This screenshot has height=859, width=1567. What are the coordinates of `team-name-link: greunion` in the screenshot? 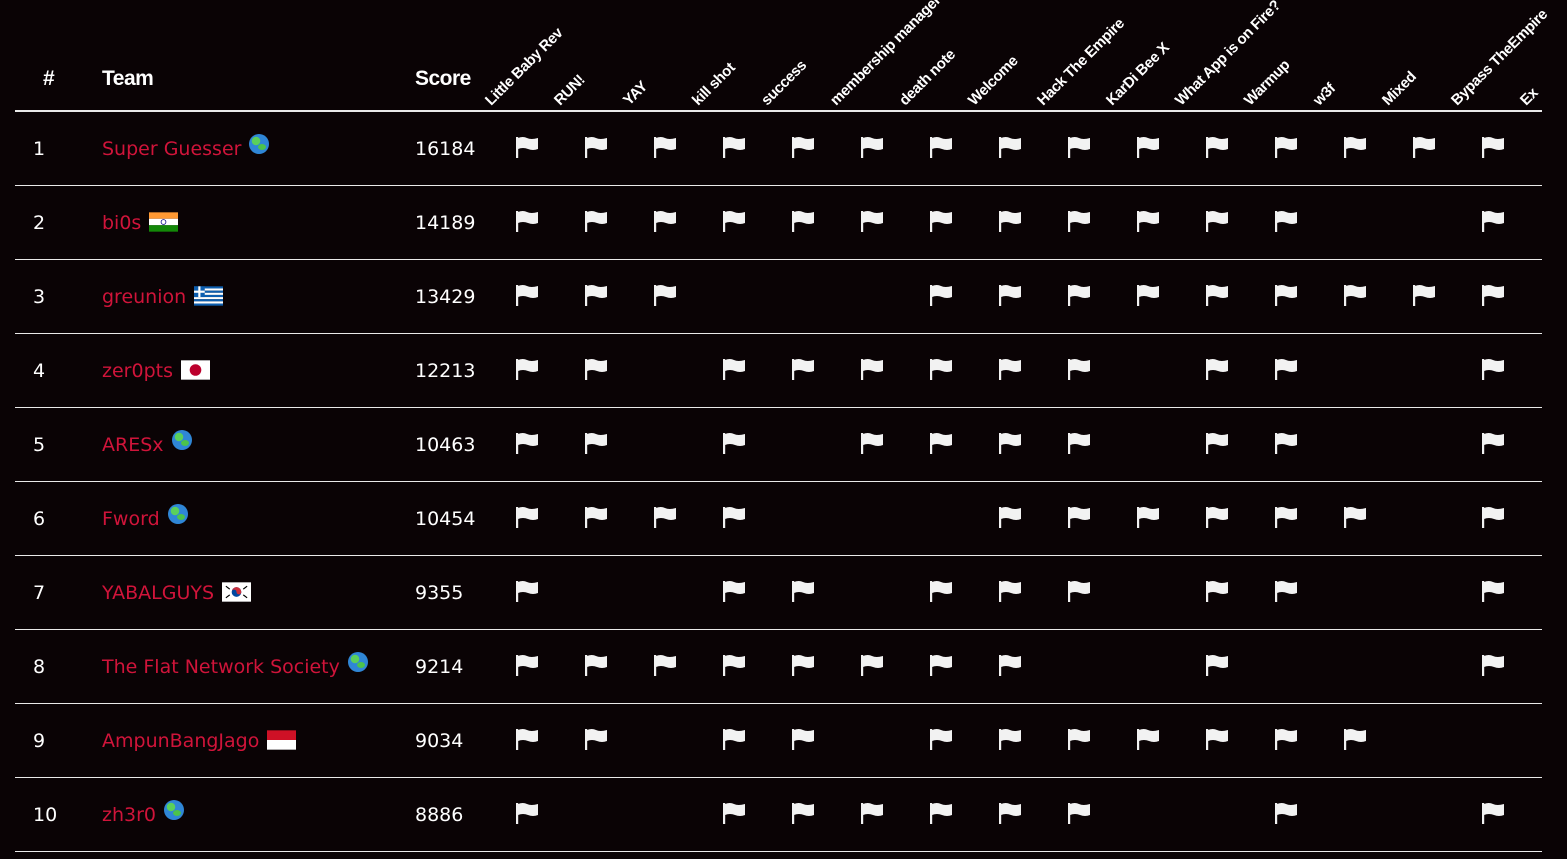 It's located at (144, 297).